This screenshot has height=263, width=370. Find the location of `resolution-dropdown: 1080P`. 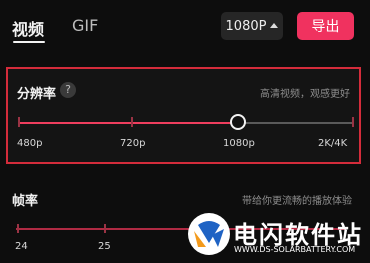

resolution-dropdown: 1080P is located at coordinates (252, 26).